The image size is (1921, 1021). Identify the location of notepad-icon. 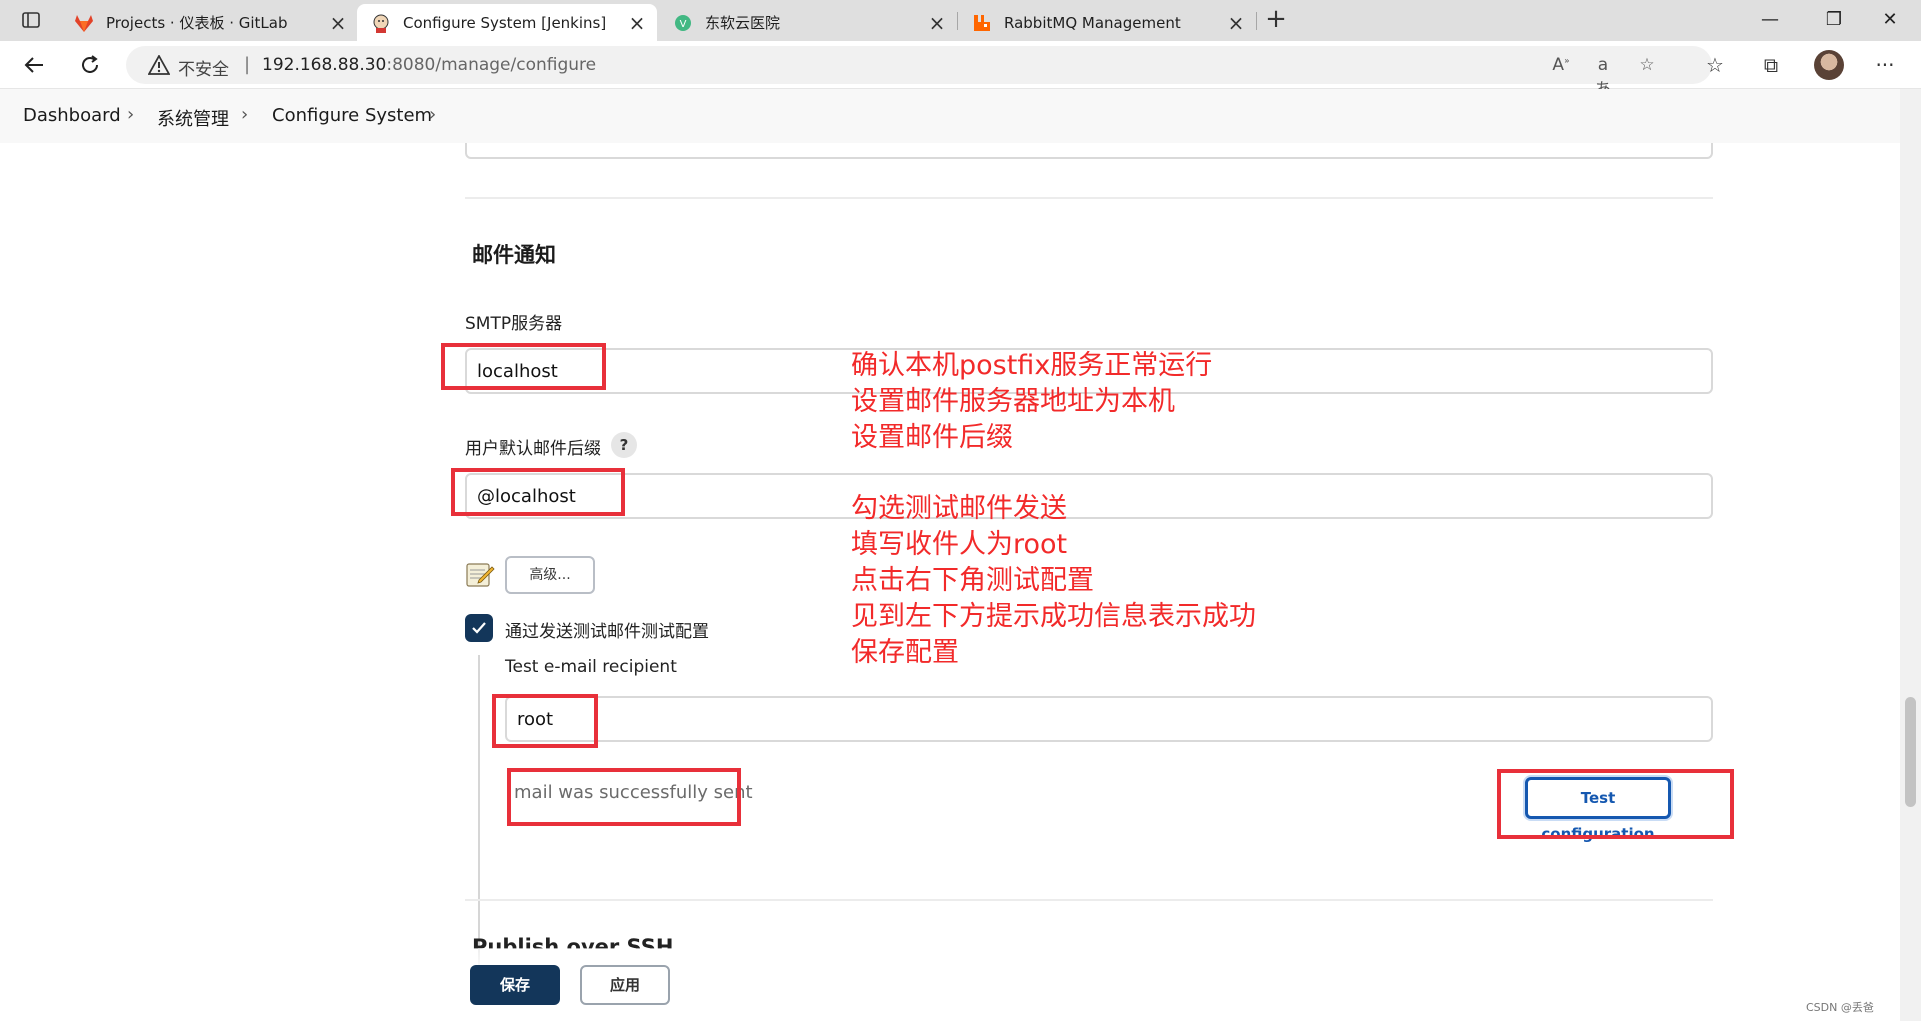
(480, 574).